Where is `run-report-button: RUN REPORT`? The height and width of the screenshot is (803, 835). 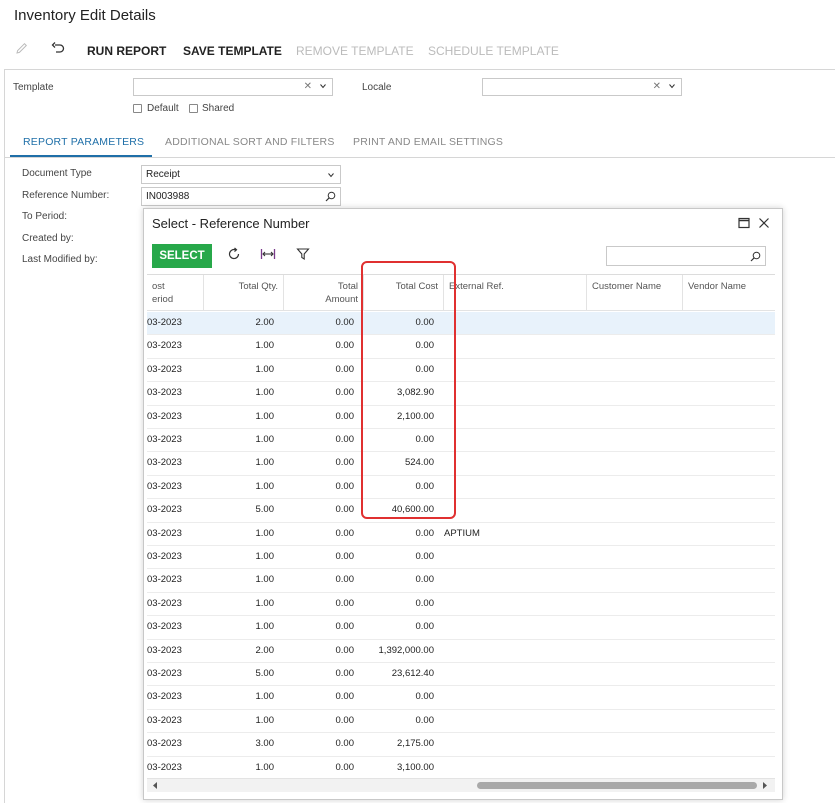
run-report-button: RUN REPORT is located at coordinates (126, 51).